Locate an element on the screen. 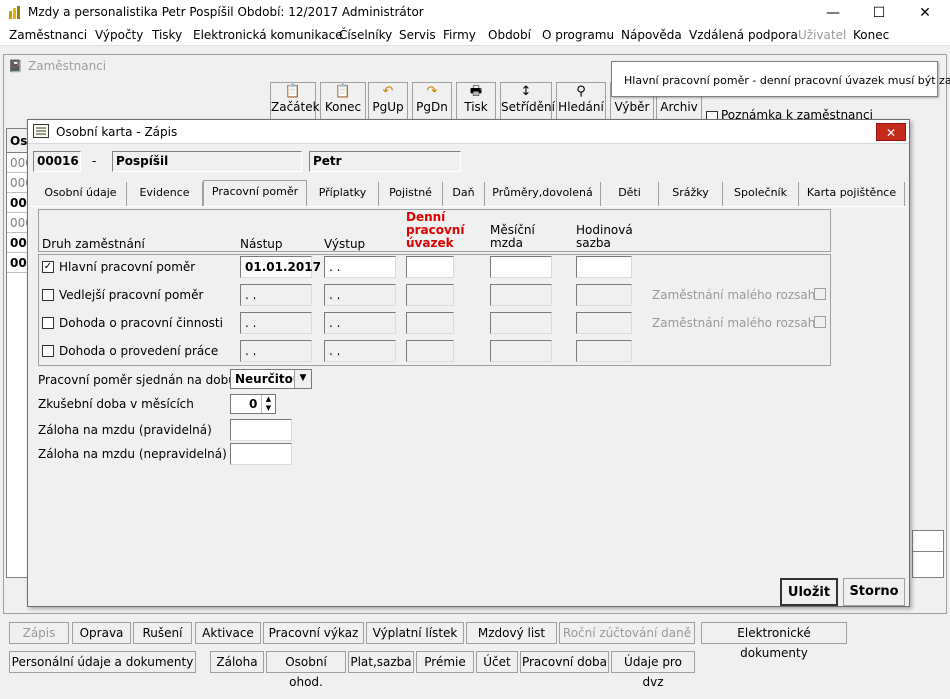 The image size is (950, 699). row-secondary-daily-input is located at coordinates (430, 295).